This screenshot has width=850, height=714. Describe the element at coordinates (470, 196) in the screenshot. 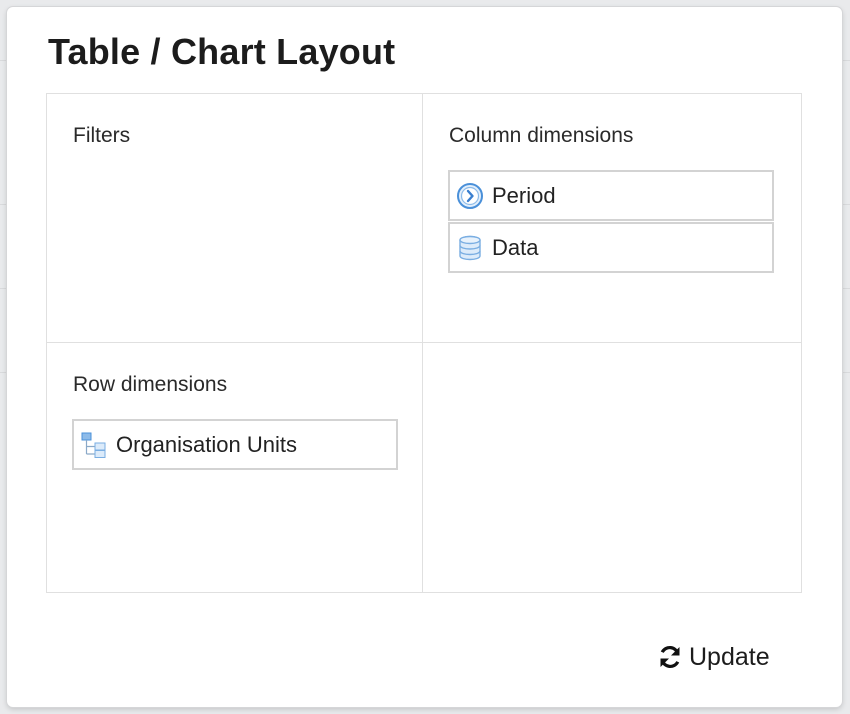

I see `period-clock-icon` at that location.